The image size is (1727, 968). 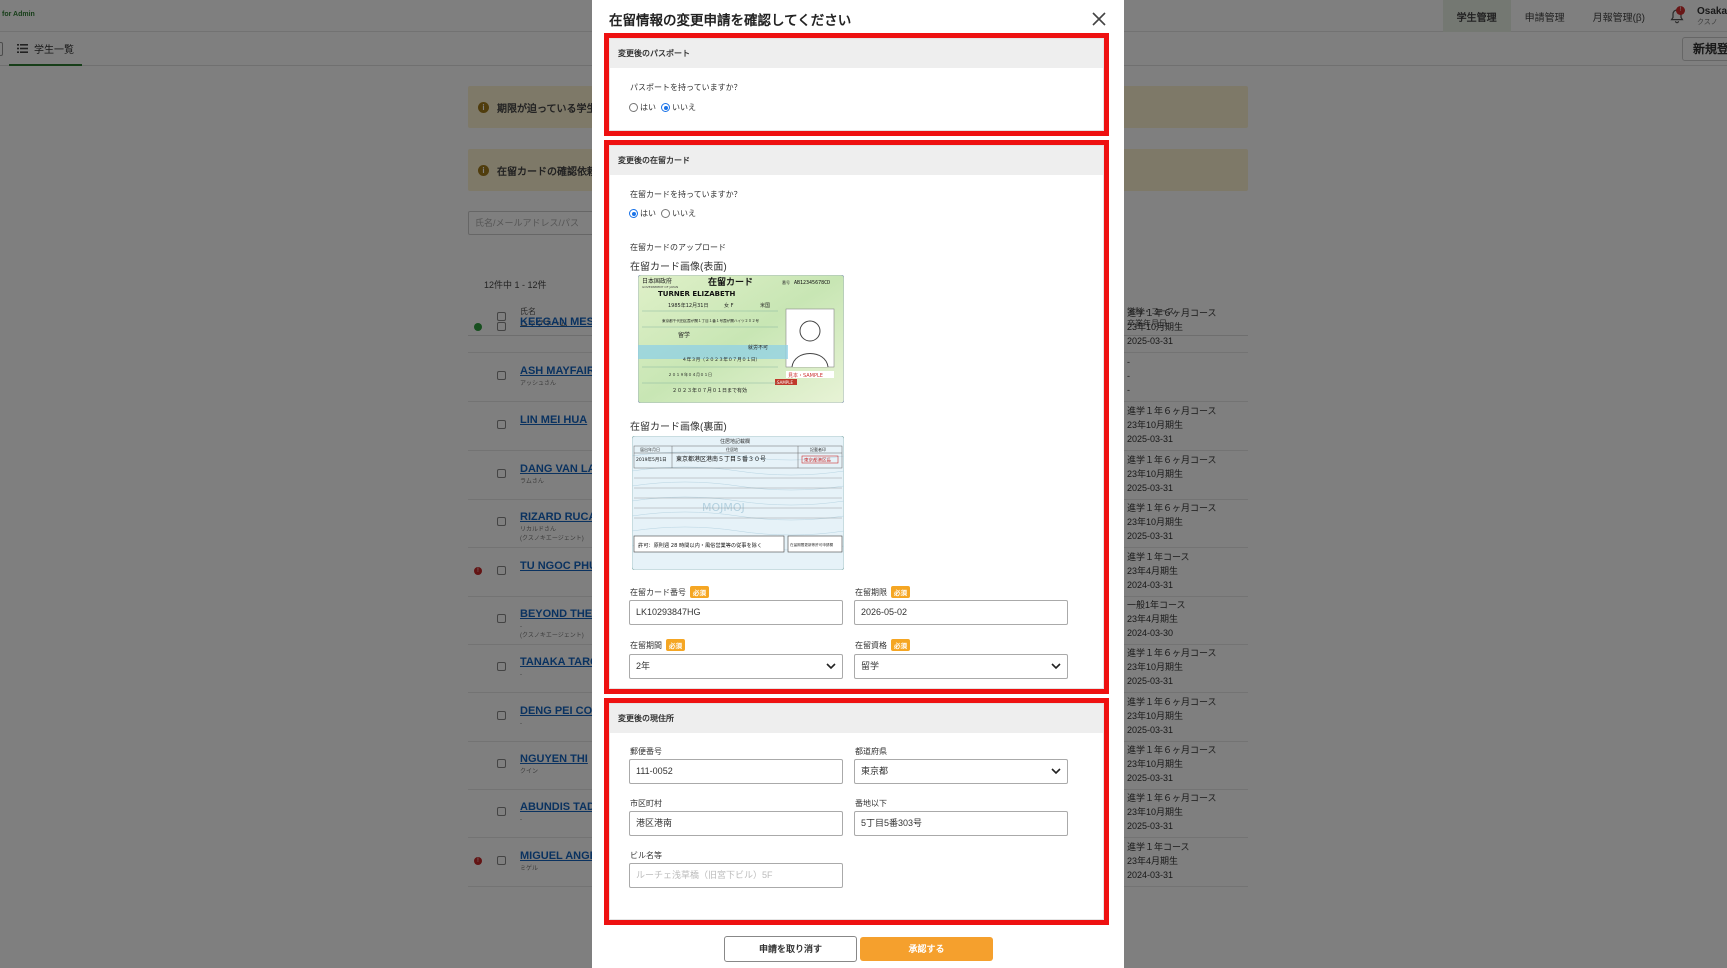 What do you see at coordinates (646, 645) in the screenshot?
I see `period-label-text: 在留期間` at bounding box center [646, 645].